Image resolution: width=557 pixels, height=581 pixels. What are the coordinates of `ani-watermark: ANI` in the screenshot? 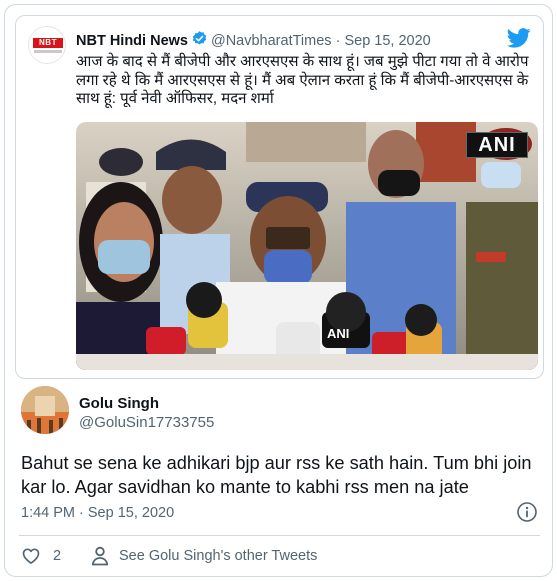 It's located at (497, 145).